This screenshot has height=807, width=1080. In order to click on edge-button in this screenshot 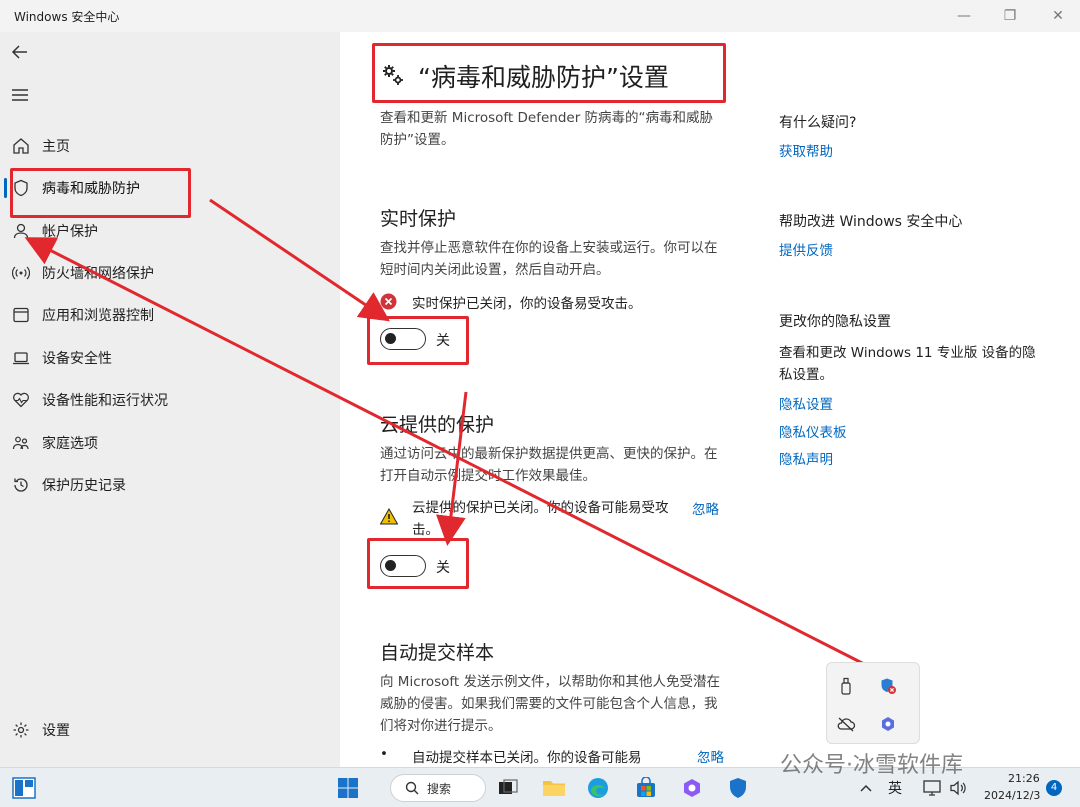, I will do `click(598, 788)`.